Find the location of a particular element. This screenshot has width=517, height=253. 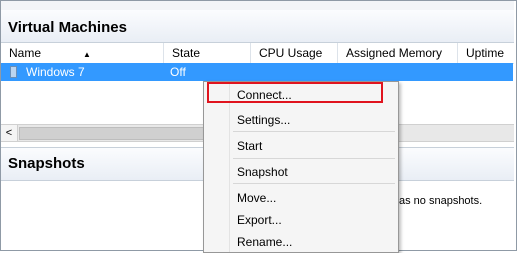

column-header-state: State is located at coordinates (207, 53).